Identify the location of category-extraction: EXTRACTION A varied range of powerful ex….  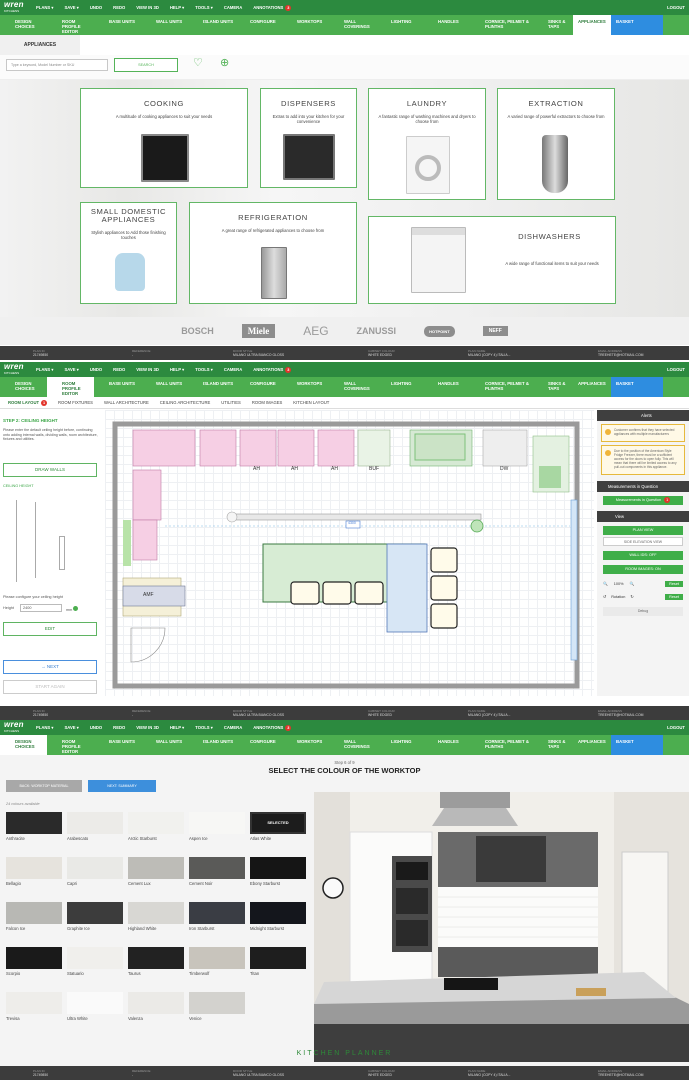
(556, 144).